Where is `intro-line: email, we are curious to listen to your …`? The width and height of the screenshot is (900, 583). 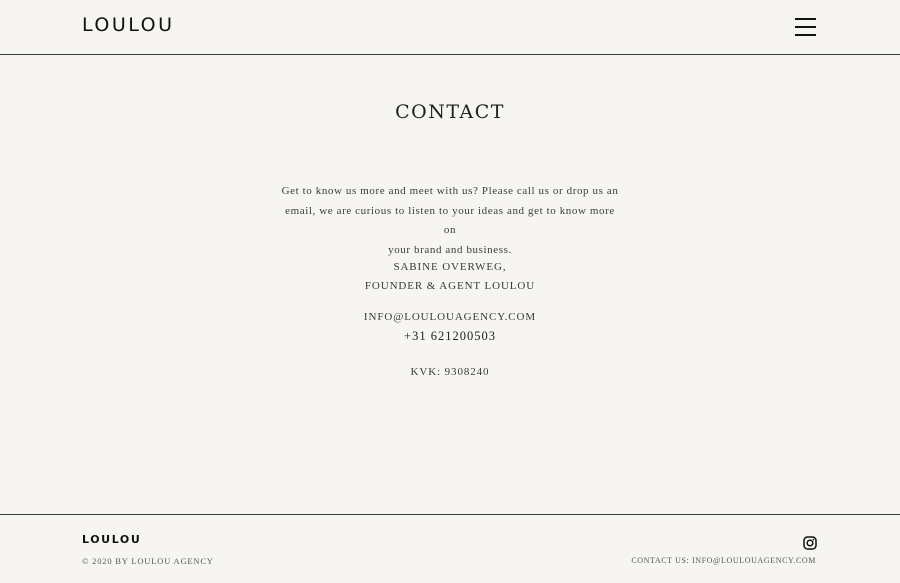
intro-line: email, we are curious to listen to your … is located at coordinates (450, 220).